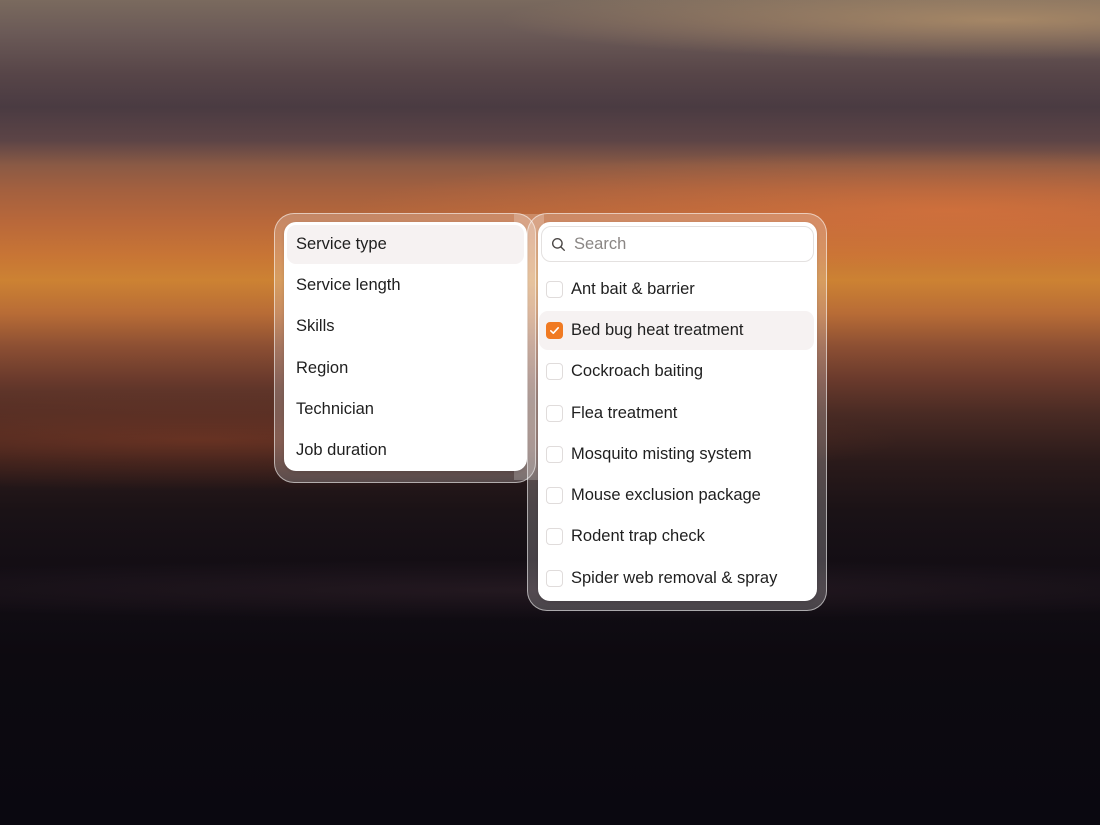  I want to click on option-bed-bug-heat-treatment: Bed bug heat treatment, so click(676, 330).